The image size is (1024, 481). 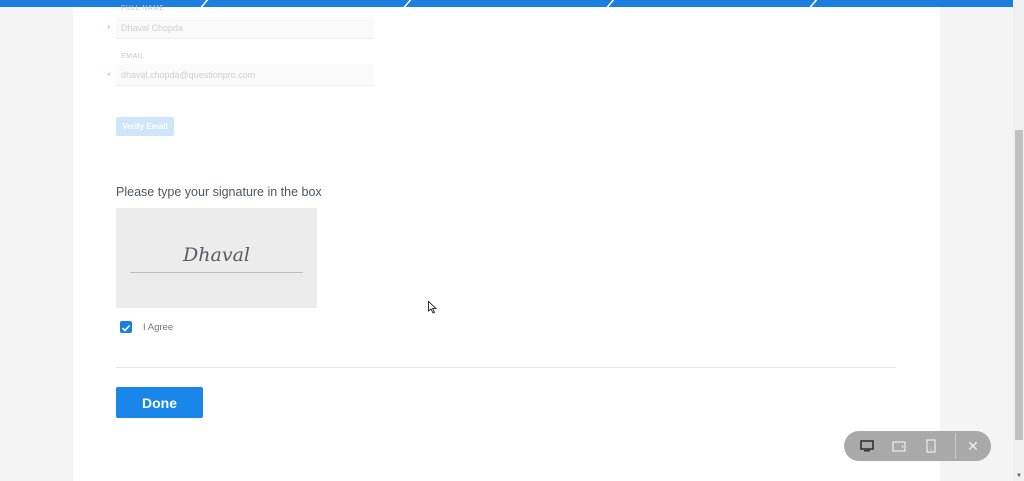 I want to click on check-icon, so click(x=126, y=328).